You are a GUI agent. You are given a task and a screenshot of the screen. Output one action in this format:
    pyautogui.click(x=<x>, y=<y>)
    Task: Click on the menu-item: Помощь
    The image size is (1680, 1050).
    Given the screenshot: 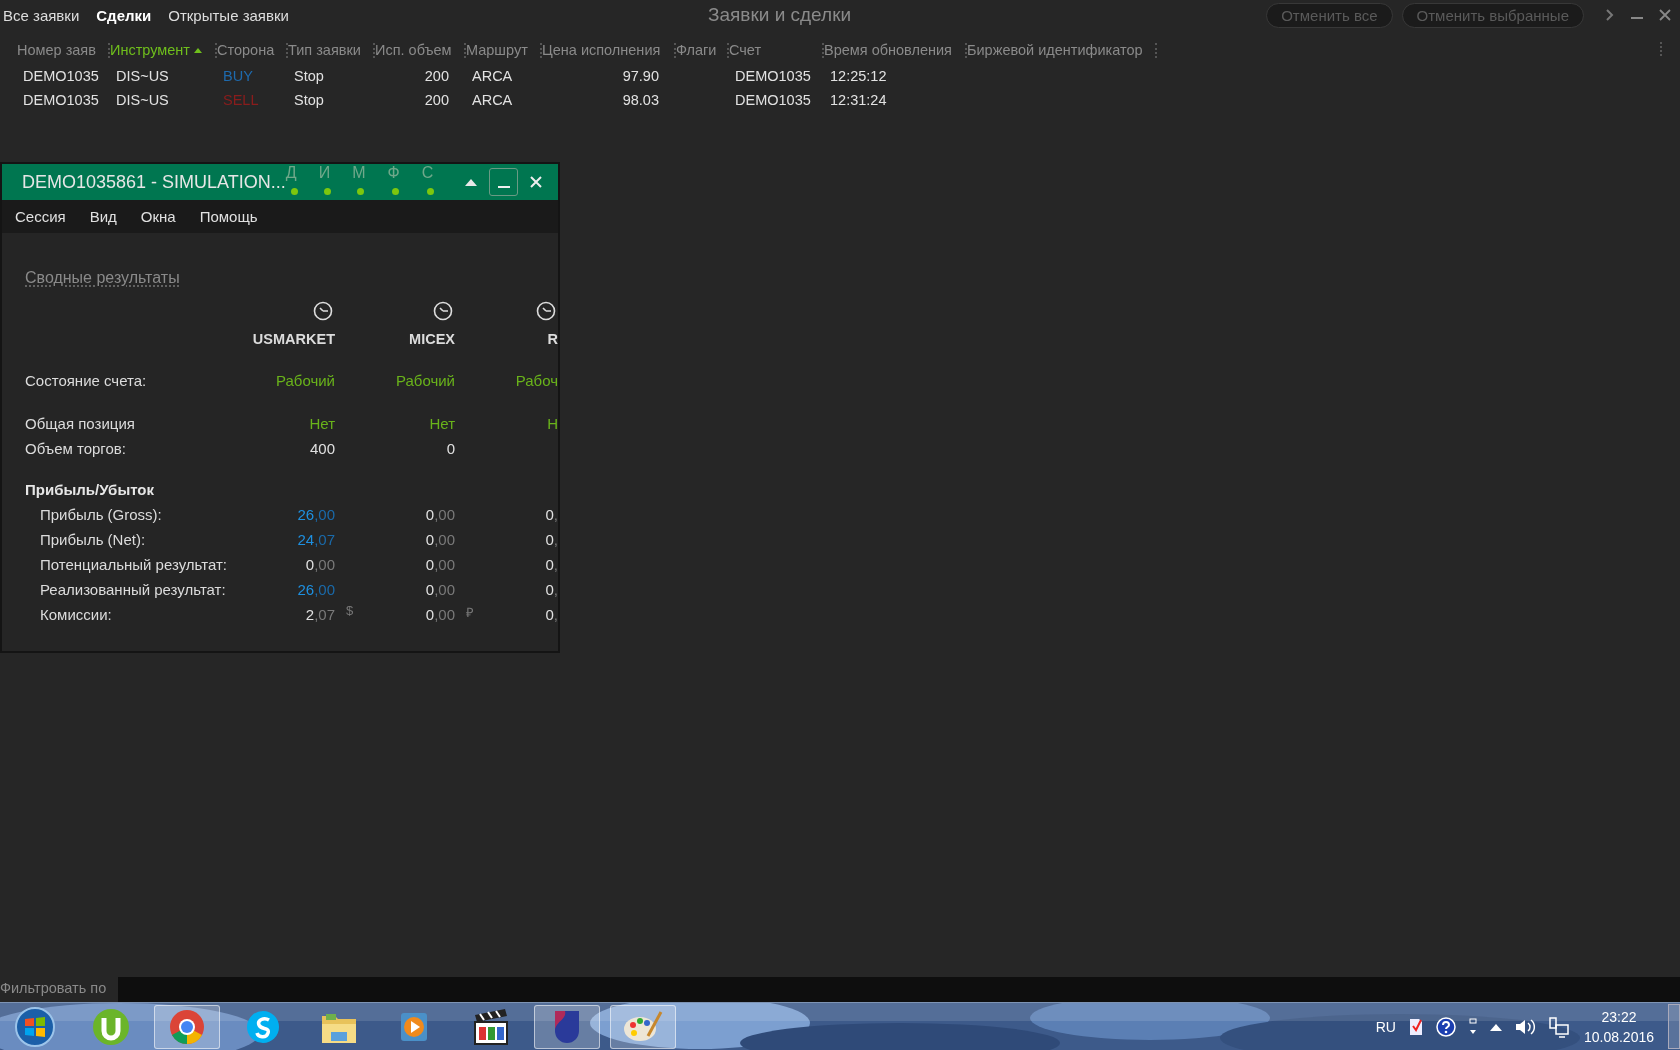 What is the action you would take?
    pyautogui.click(x=228, y=216)
    